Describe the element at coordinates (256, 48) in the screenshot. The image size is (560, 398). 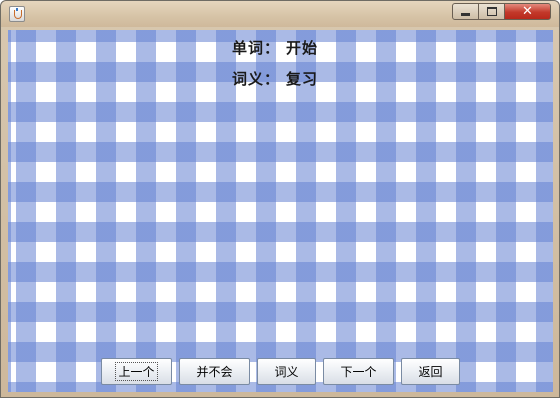
I see `word-label: 单词：` at that location.